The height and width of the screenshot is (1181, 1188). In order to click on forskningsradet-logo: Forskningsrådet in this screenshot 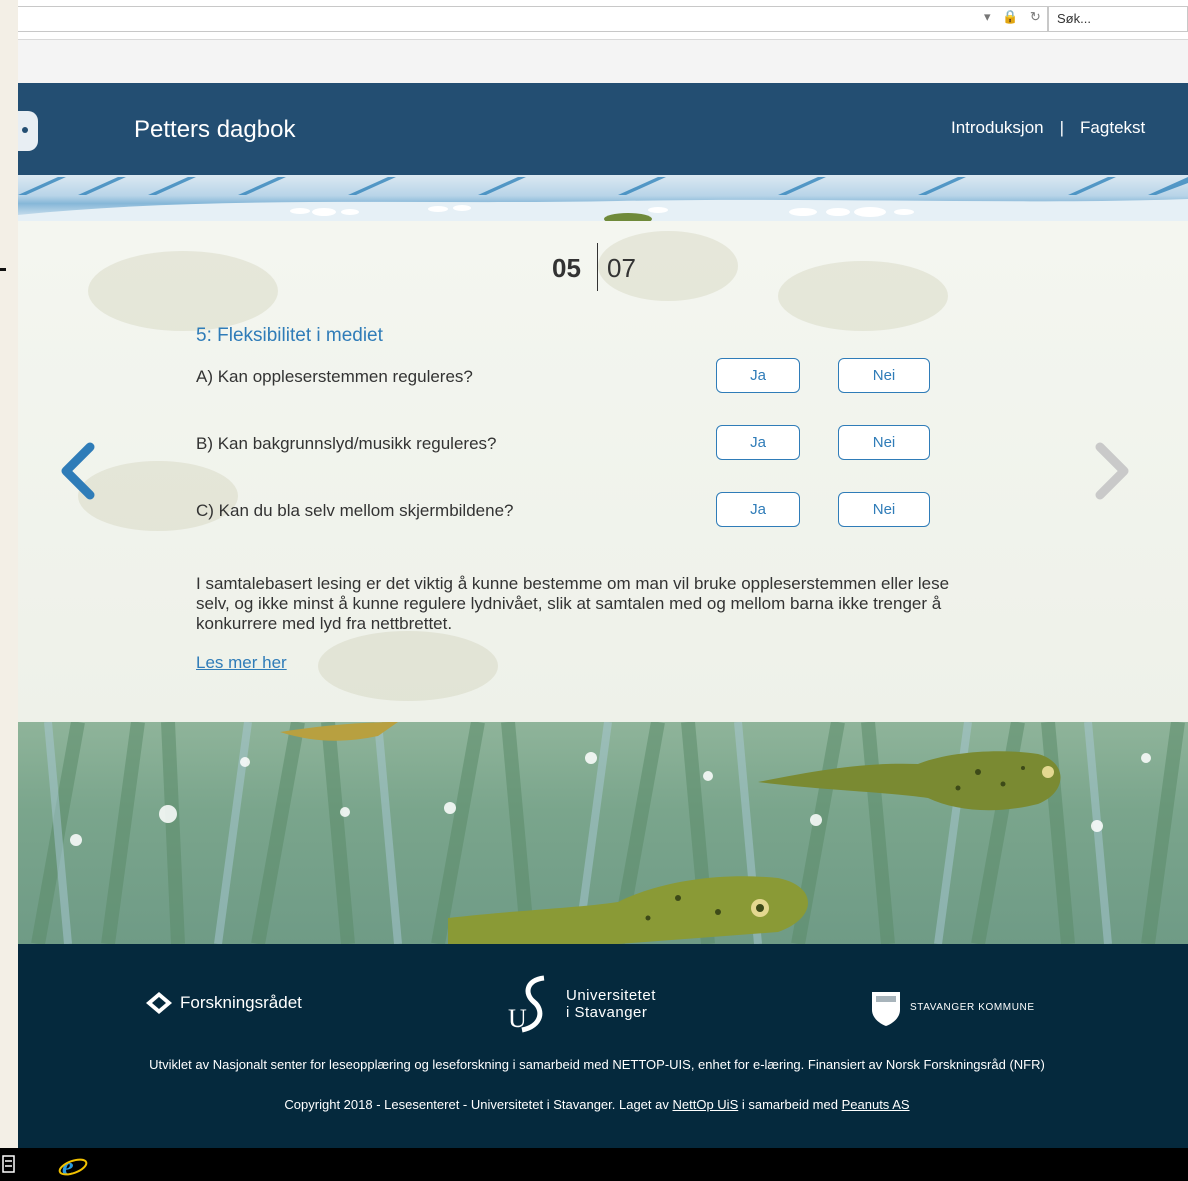, I will do `click(224, 1003)`.